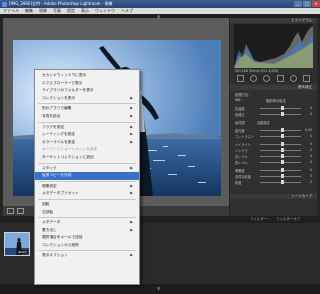 The width and height of the screenshot is (320, 294). What do you see at coordinates (241, 78) in the screenshot?
I see `crop-tool-icon` at bounding box center [241, 78].